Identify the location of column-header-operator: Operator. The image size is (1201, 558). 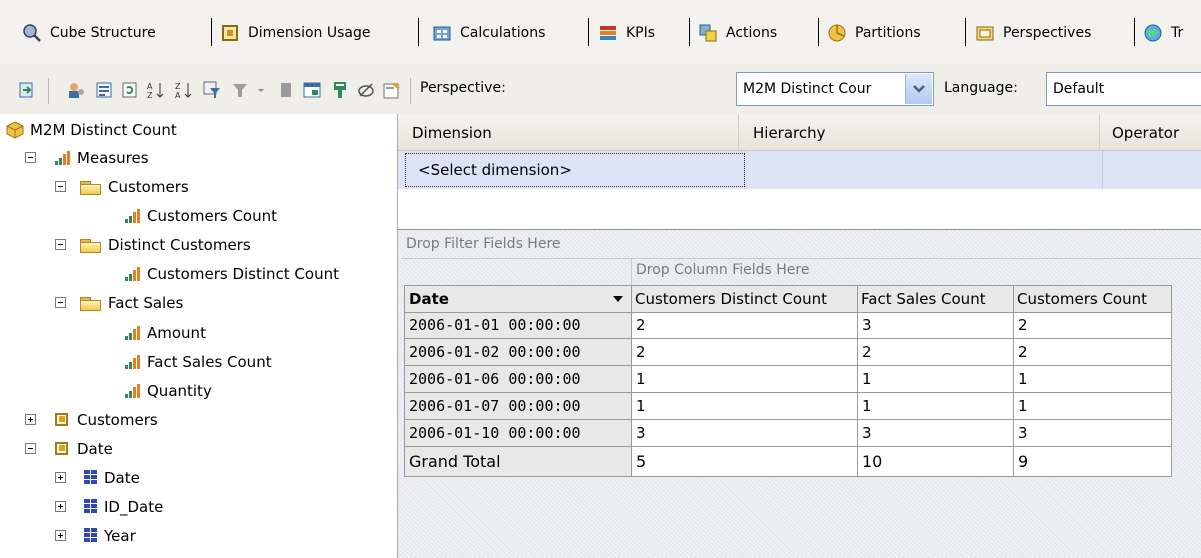
(1150, 132).